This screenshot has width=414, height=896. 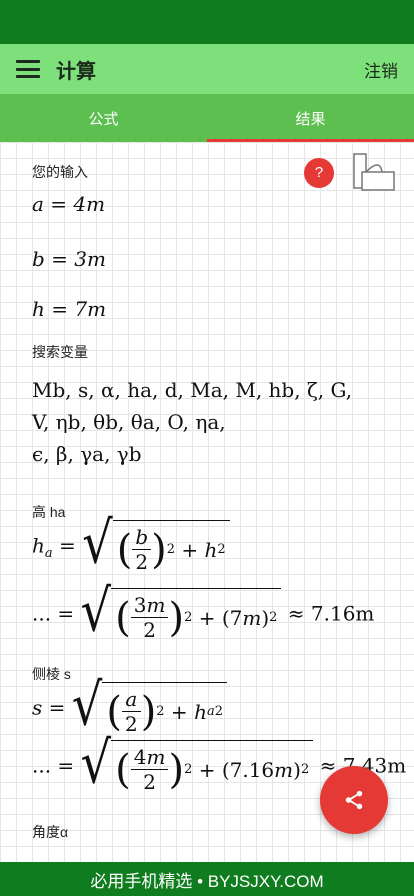 I want to click on height-formula: ha = √(b 2) 2 + h2, so click(x=131, y=544).